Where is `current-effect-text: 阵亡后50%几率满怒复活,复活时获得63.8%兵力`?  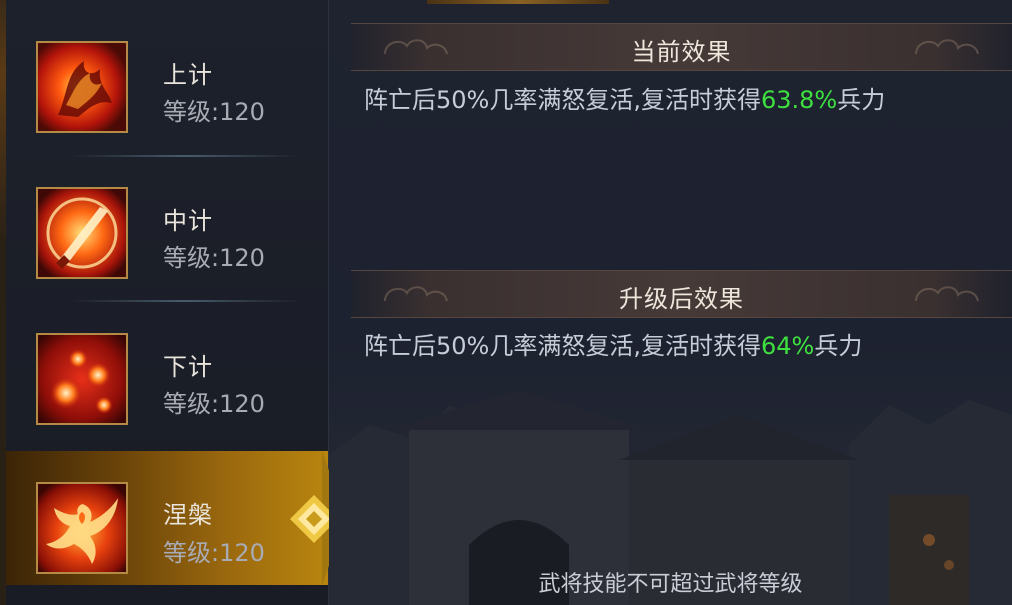
current-effect-text: 阵亡后50%几率满怒复活,复活时获得63.8%兵力 is located at coordinates (624, 97).